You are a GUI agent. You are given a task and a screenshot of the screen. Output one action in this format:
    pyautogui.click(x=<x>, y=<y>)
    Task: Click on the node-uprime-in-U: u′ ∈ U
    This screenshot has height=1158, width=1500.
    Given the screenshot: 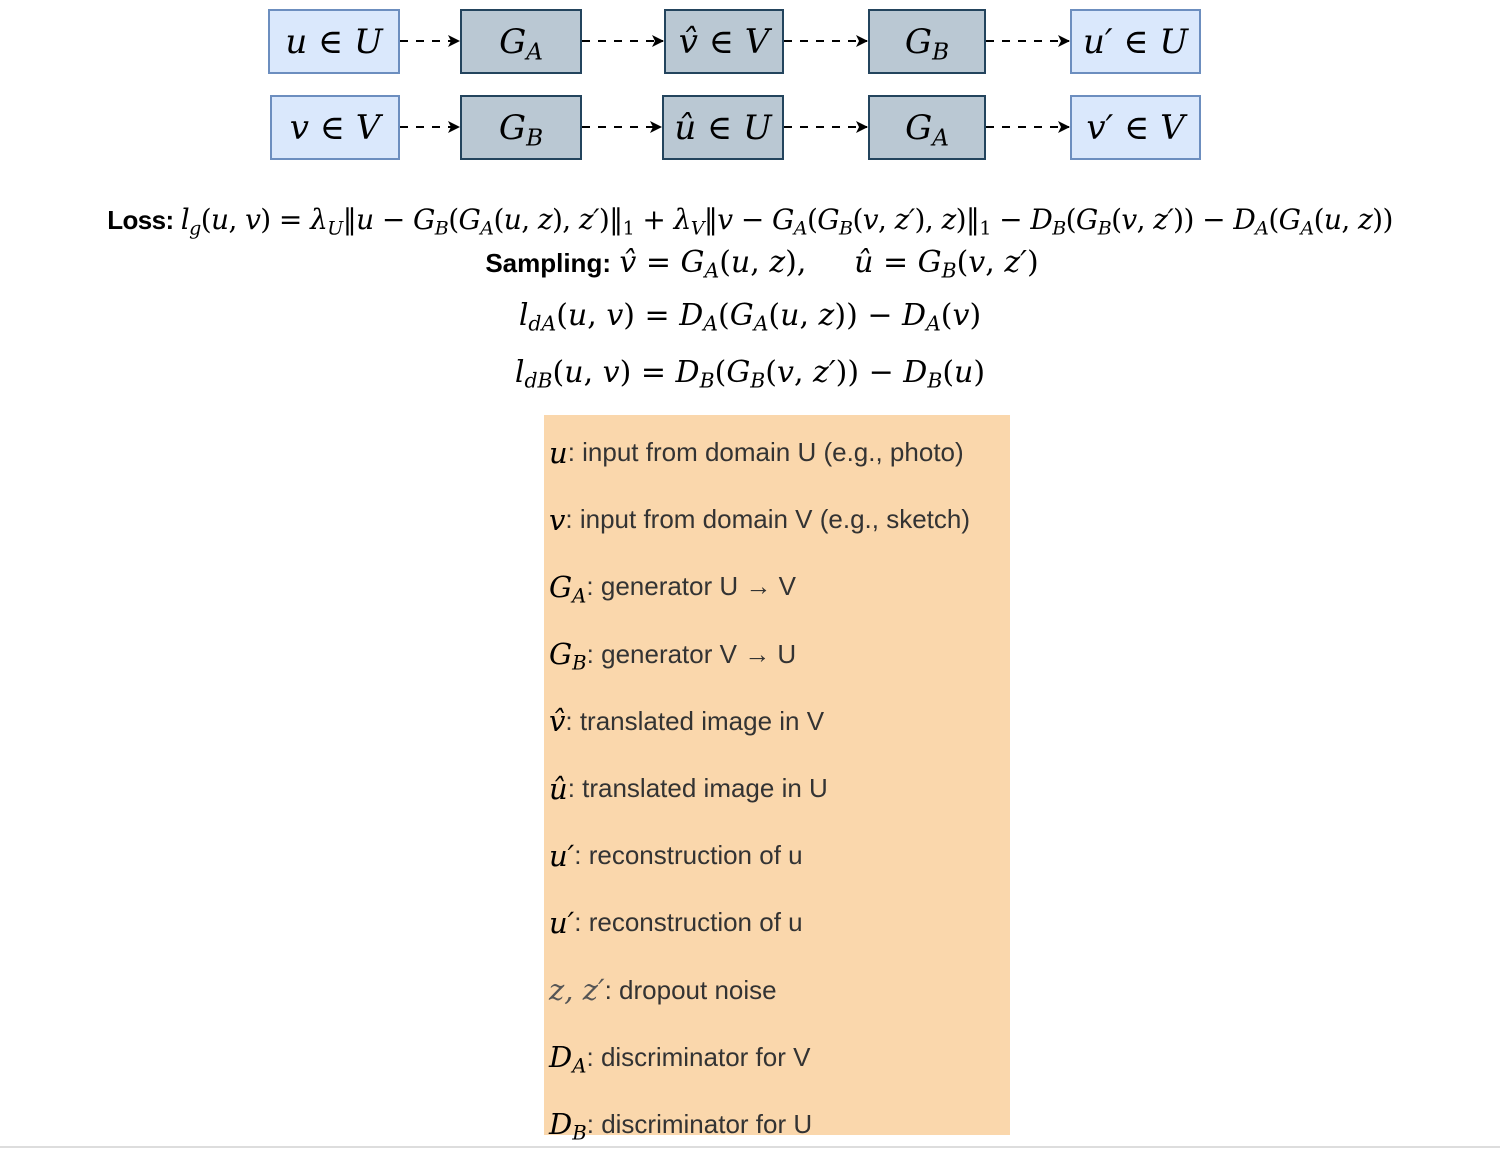 What is the action you would take?
    pyautogui.click(x=1135, y=41)
    